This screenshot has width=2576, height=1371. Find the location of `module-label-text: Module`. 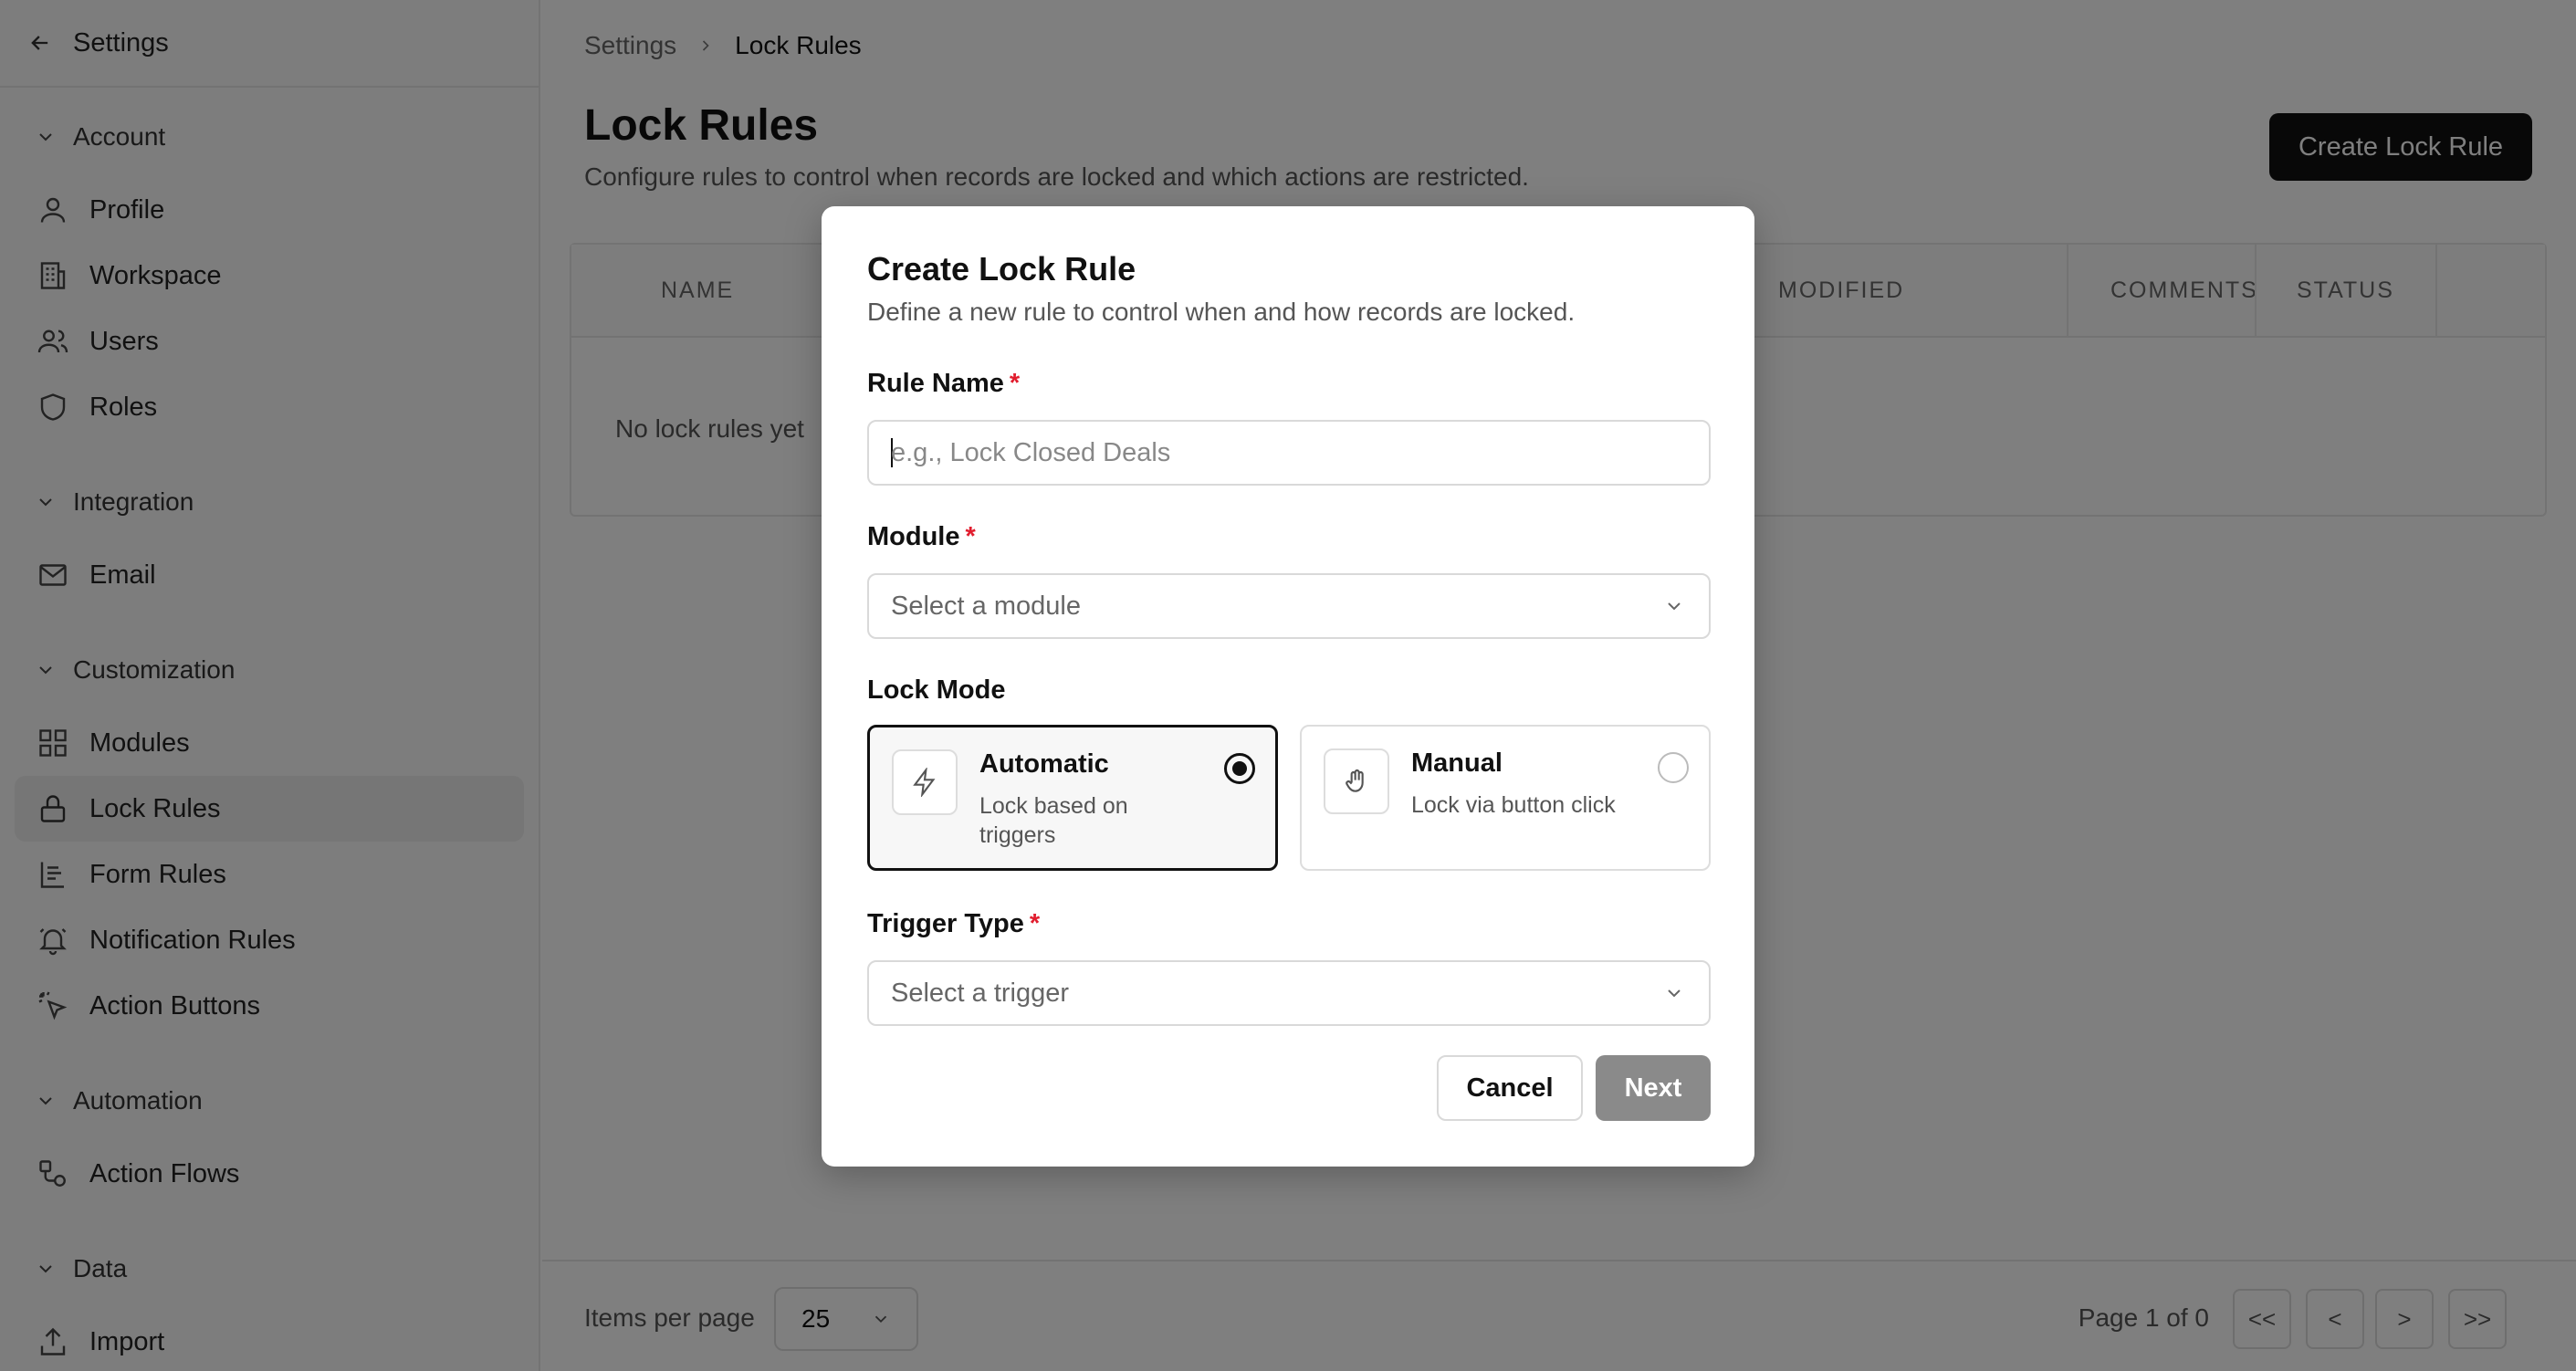

module-label-text: Module is located at coordinates (913, 536).